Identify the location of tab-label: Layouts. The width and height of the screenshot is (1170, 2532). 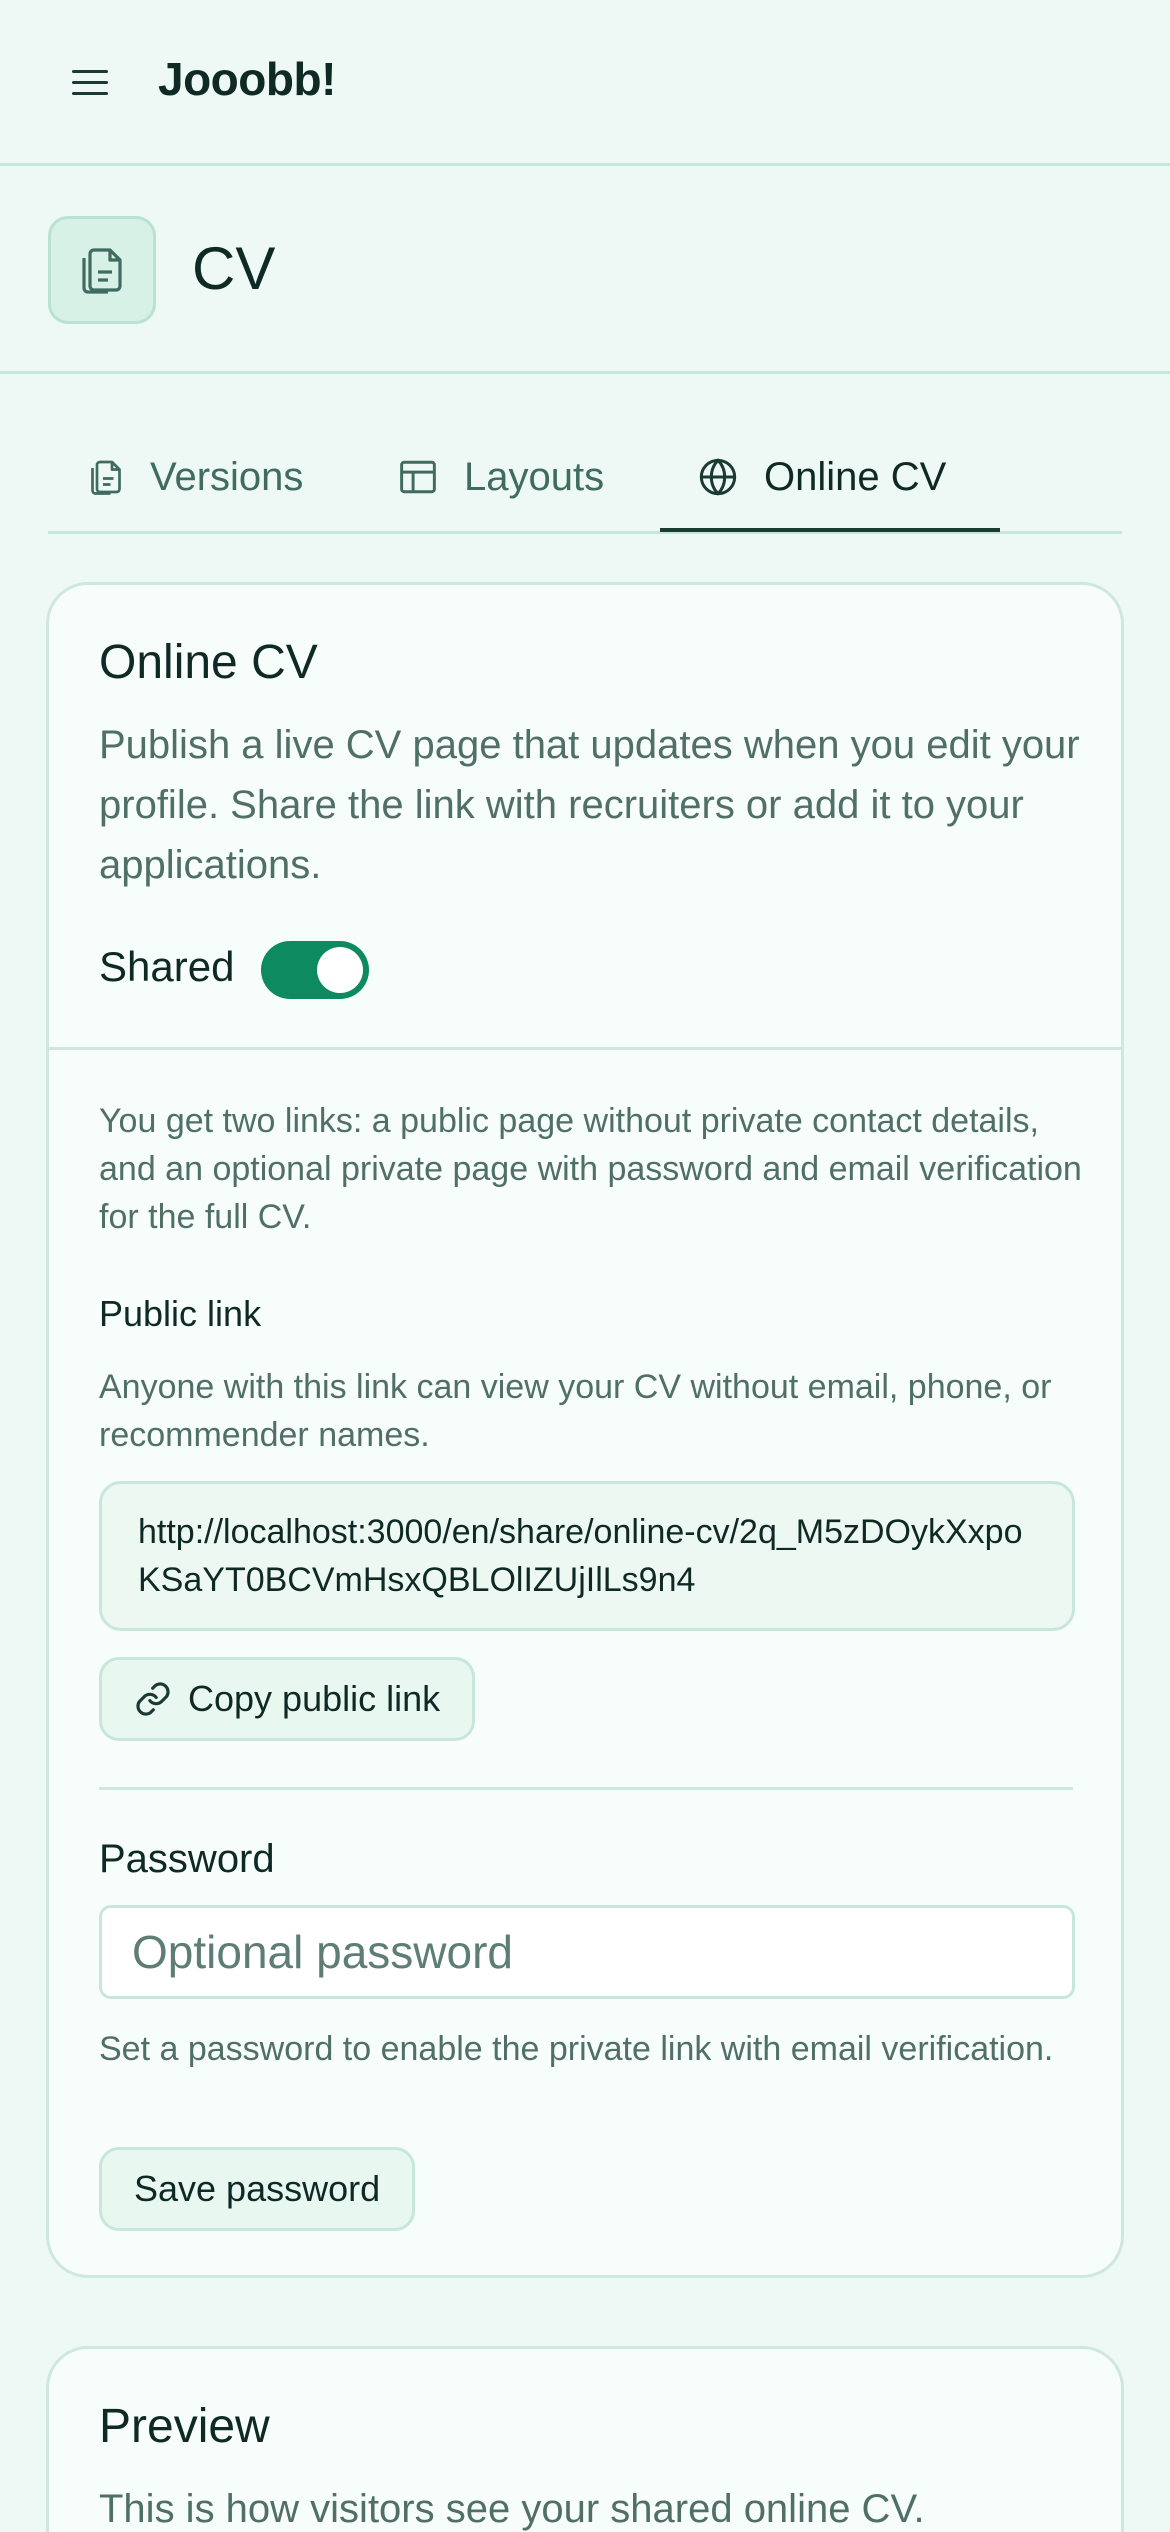
(534, 476).